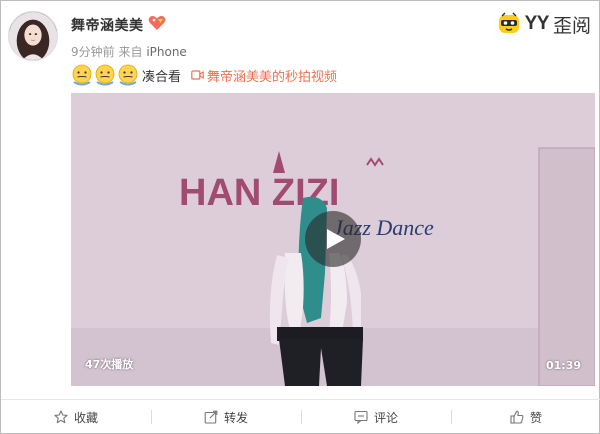 This screenshot has height=434, width=600. I want to click on action-bar: 收藏 转发 评论 赞, so click(300, 417).